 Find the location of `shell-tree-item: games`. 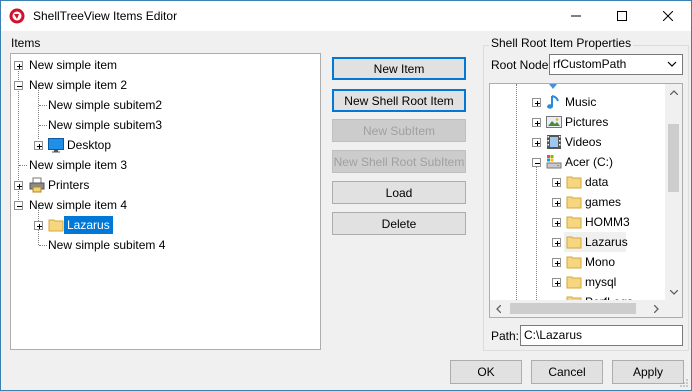

shell-tree-item: games is located at coordinates (603, 202).